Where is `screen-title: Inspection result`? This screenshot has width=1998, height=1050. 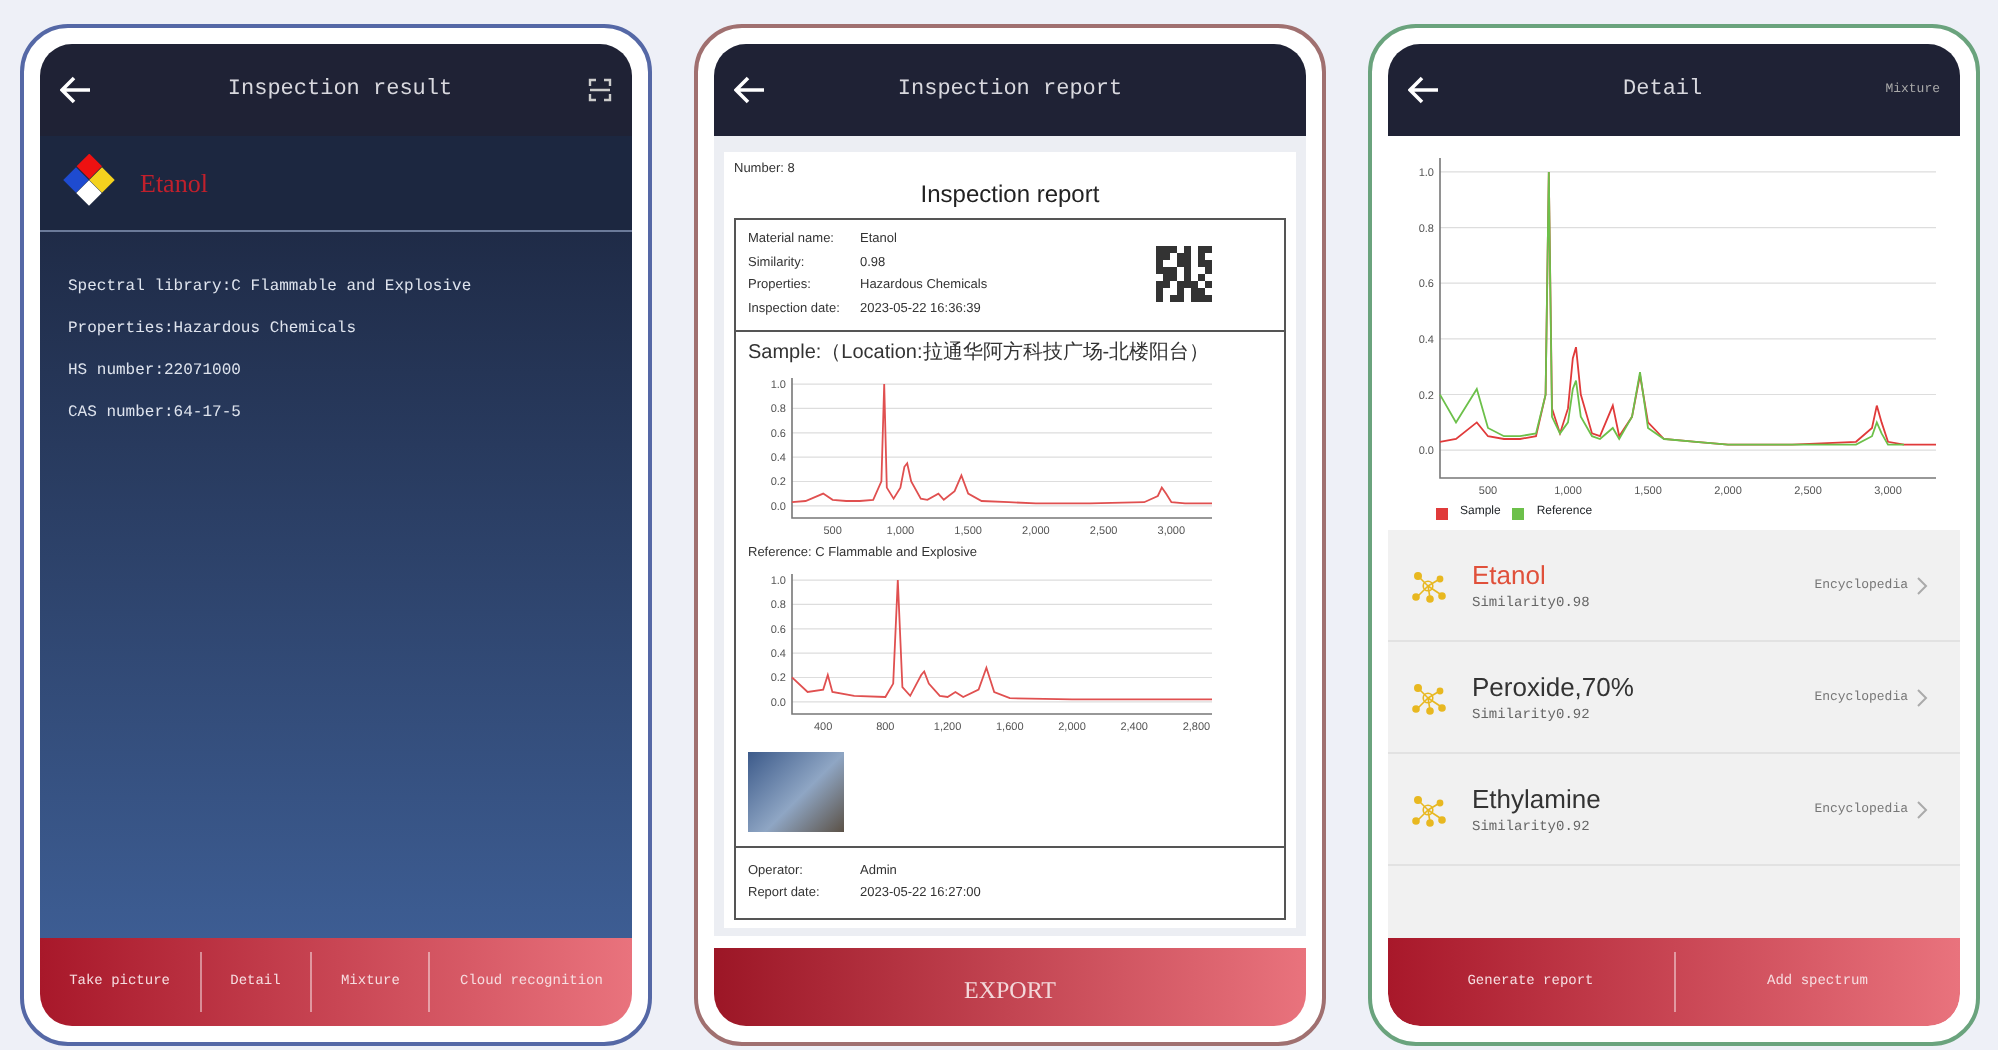
screen-title: Inspection result is located at coordinates (340, 90).